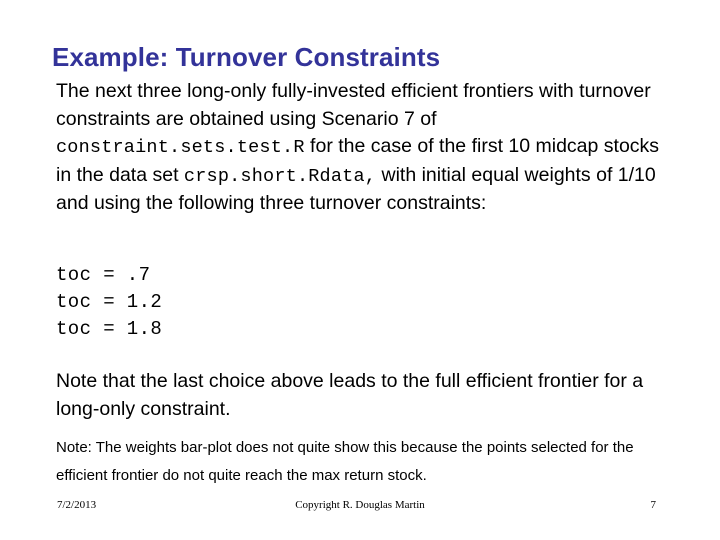  What do you see at coordinates (246, 57) in the screenshot?
I see `page-title: Example: Turnover Constraints` at bounding box center [246, 57].